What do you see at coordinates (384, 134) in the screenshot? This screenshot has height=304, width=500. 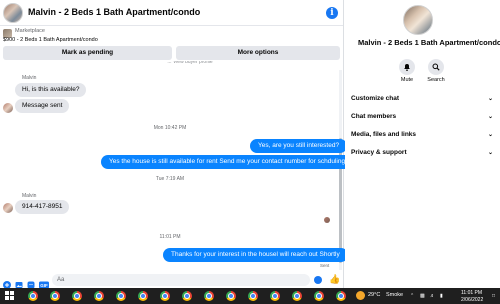 I see `section-label: Media, files and links` at bounding box center [384, 134].